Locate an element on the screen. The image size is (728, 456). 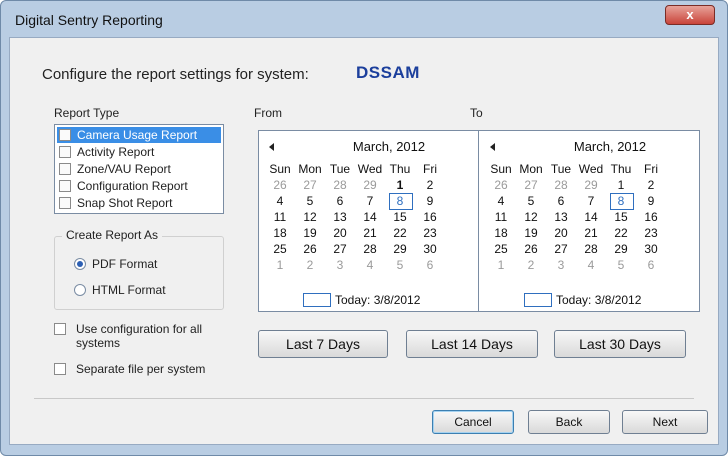
separate-file-checkbox is located at coordinates (60, 369).